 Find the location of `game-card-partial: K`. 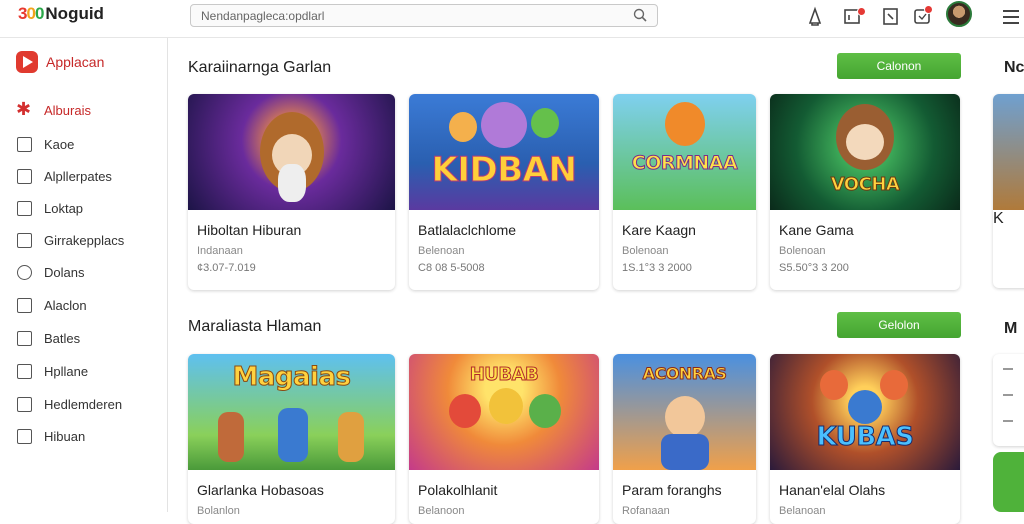

game-card-partial: K is located at coordinates (1008, 191).